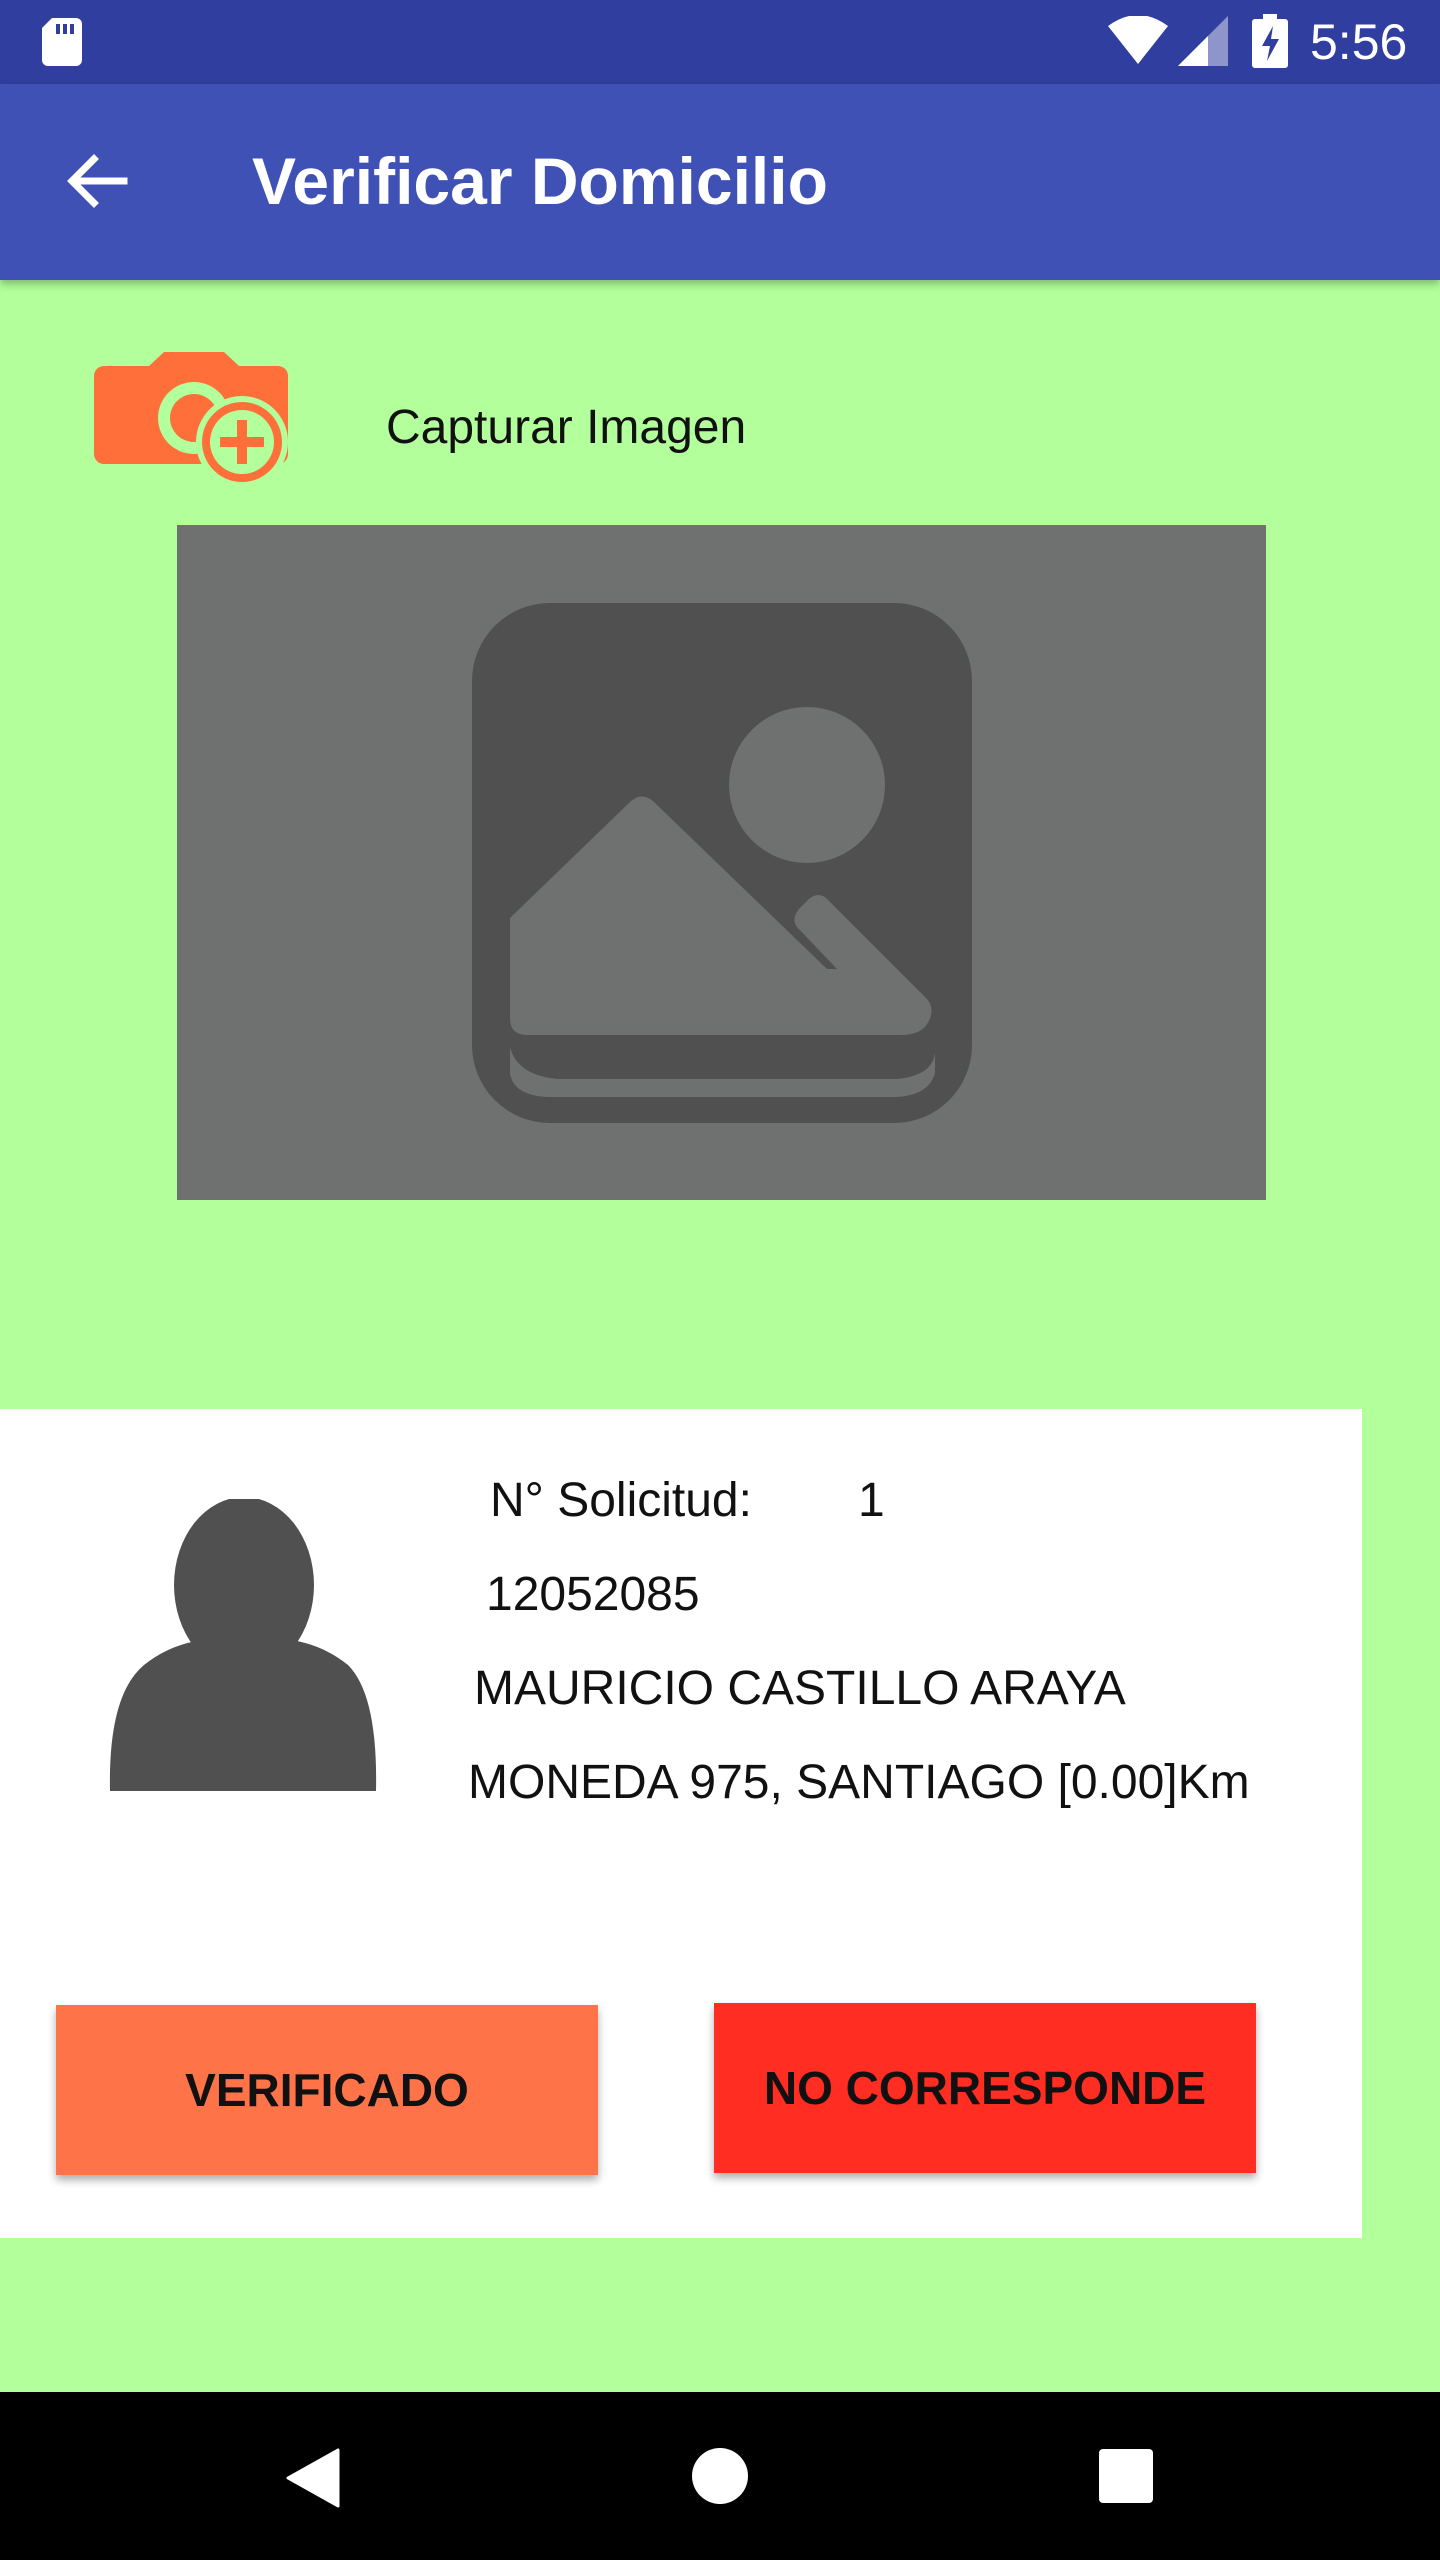 This screenshot has width=1440, height=2560. I want to click on nav-back-icon, so click(314, 2478).